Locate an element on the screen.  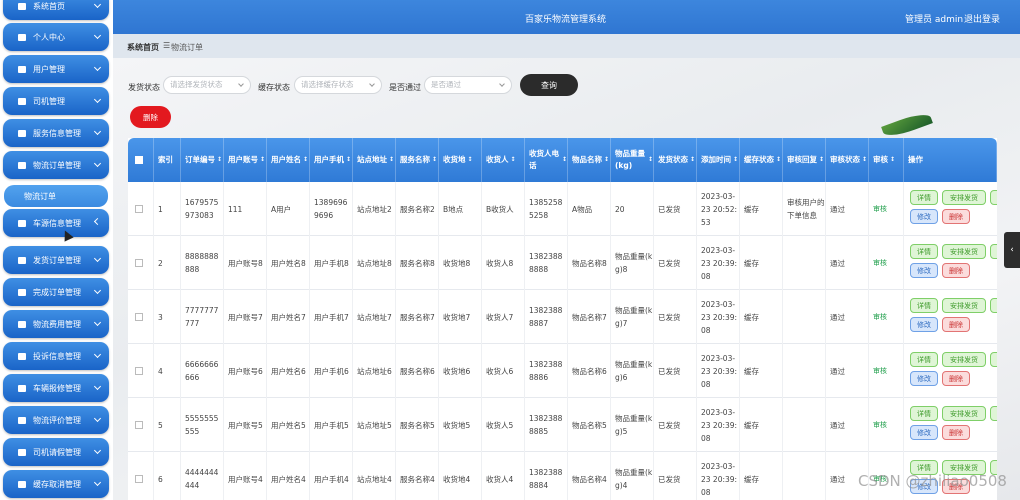
collapse-panel-handle: ‹ is located at coordinates (1012, 250).